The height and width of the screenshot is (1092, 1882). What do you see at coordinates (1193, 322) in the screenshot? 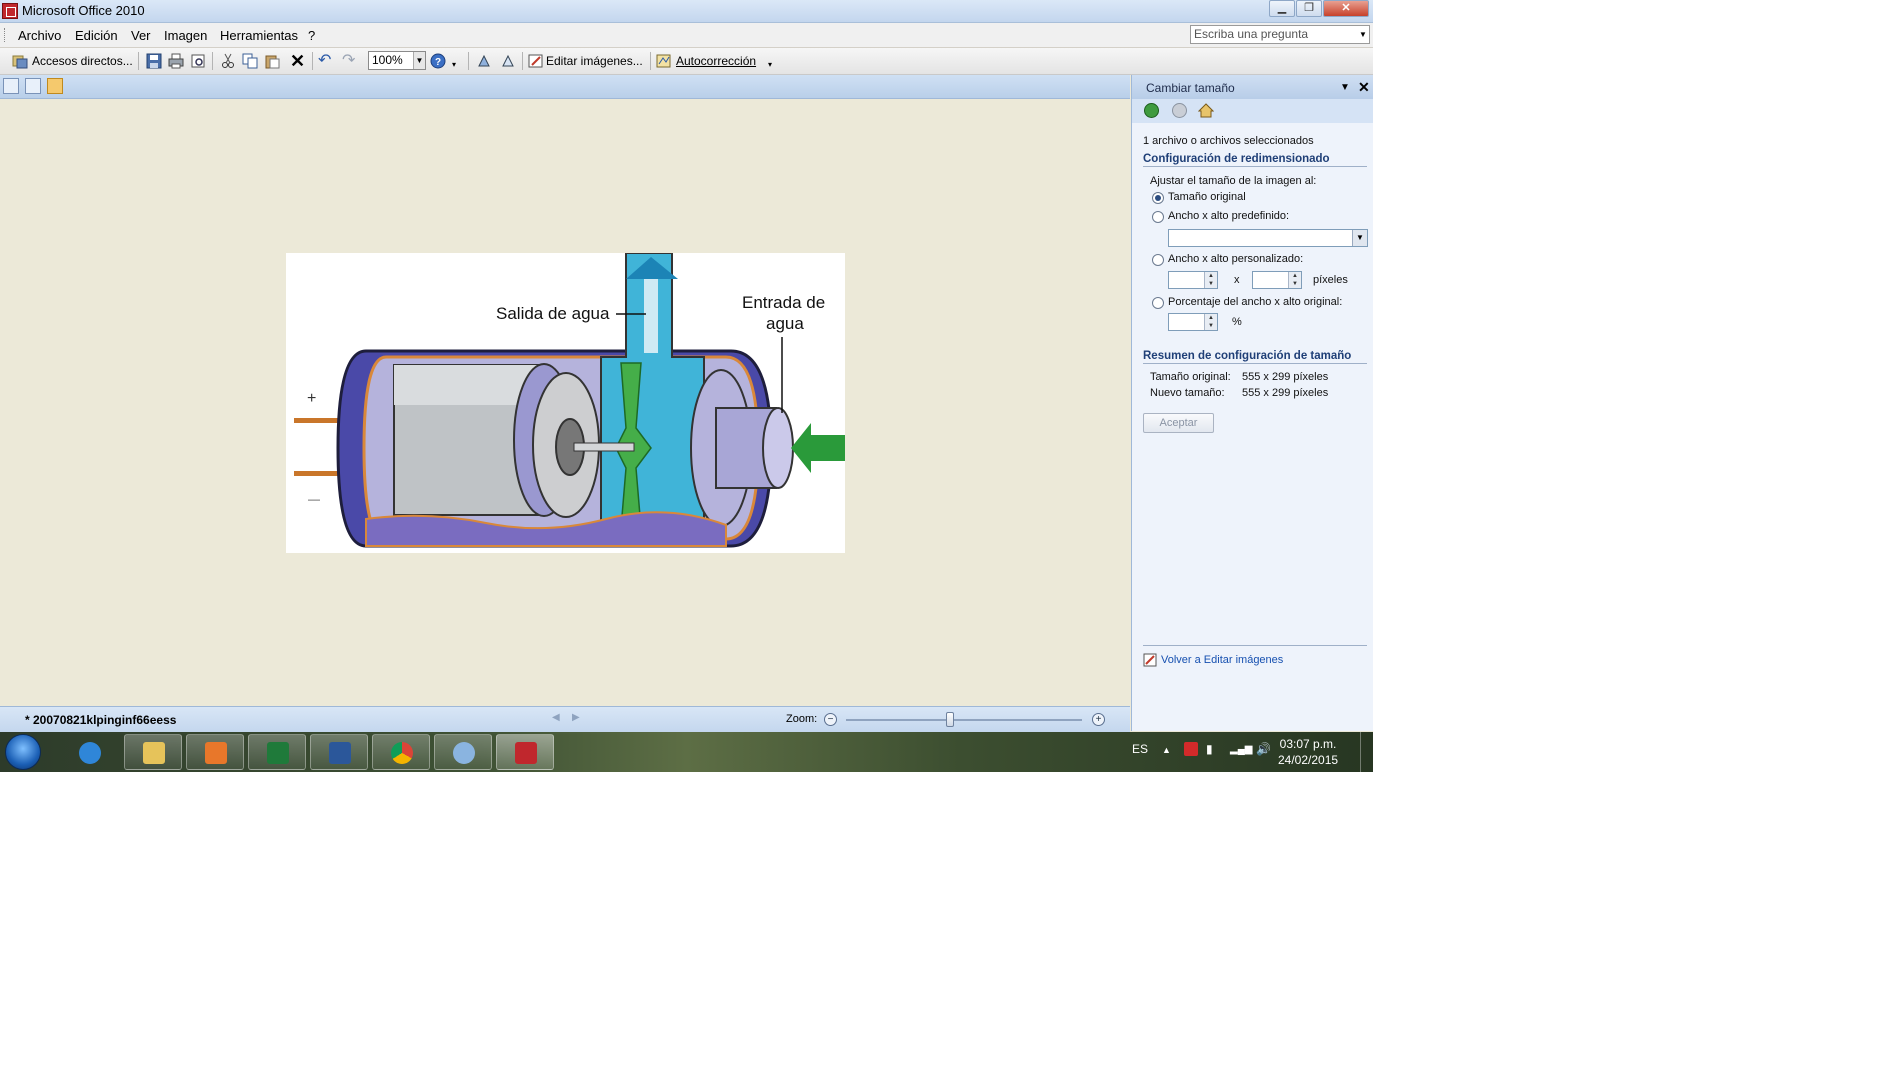
I see `percent-stepper: ▲ ▼` at bounding box center [1193, 322].